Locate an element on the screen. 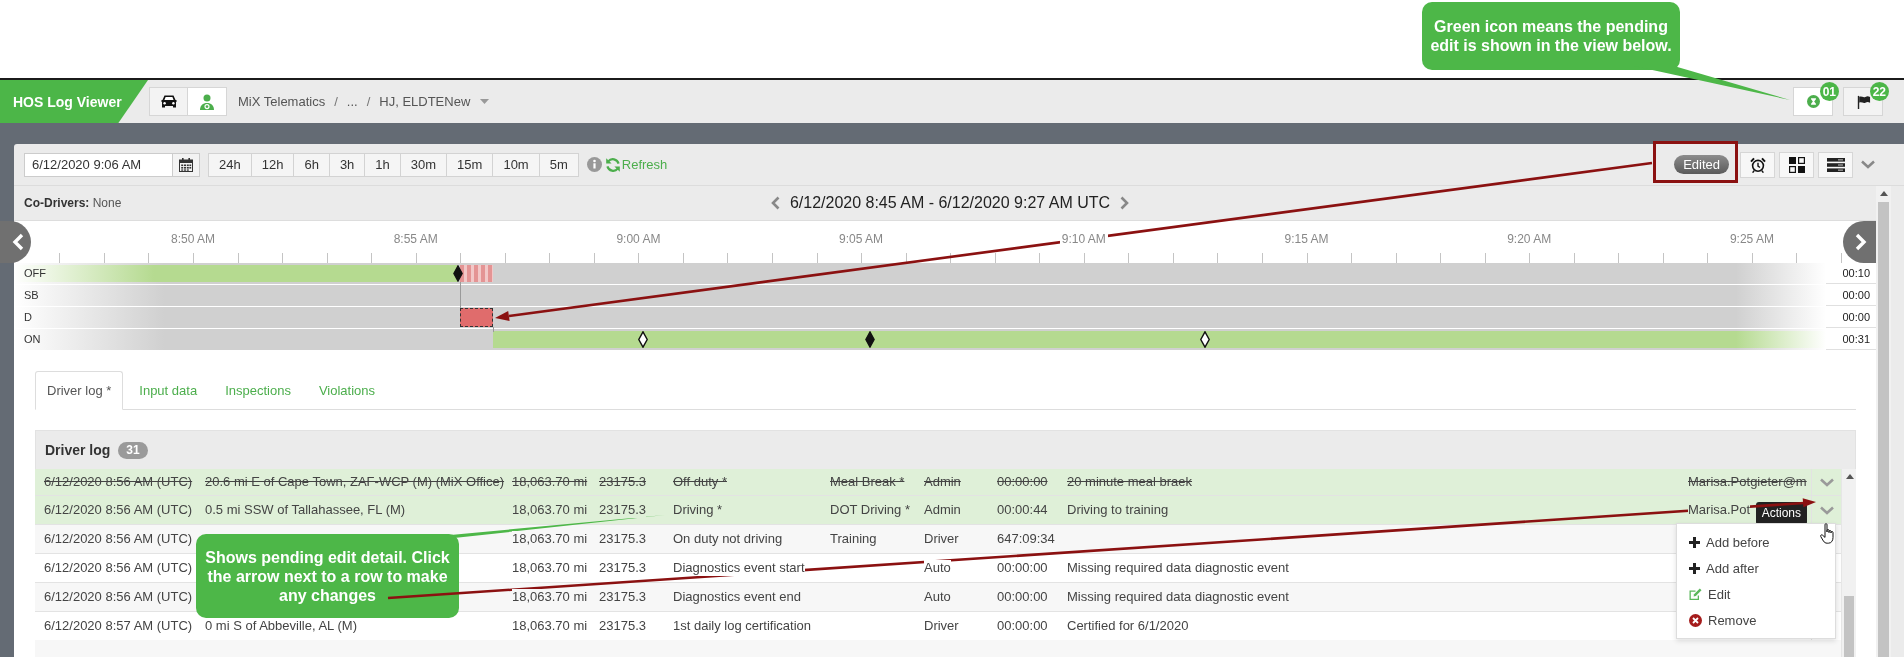 The height and width of the screenshot is (657, 1904). table-cell: 20.6 mi E of Cape Town, ZAF-WCP (M) (MiX Office) is located at coordinates (355, 482).